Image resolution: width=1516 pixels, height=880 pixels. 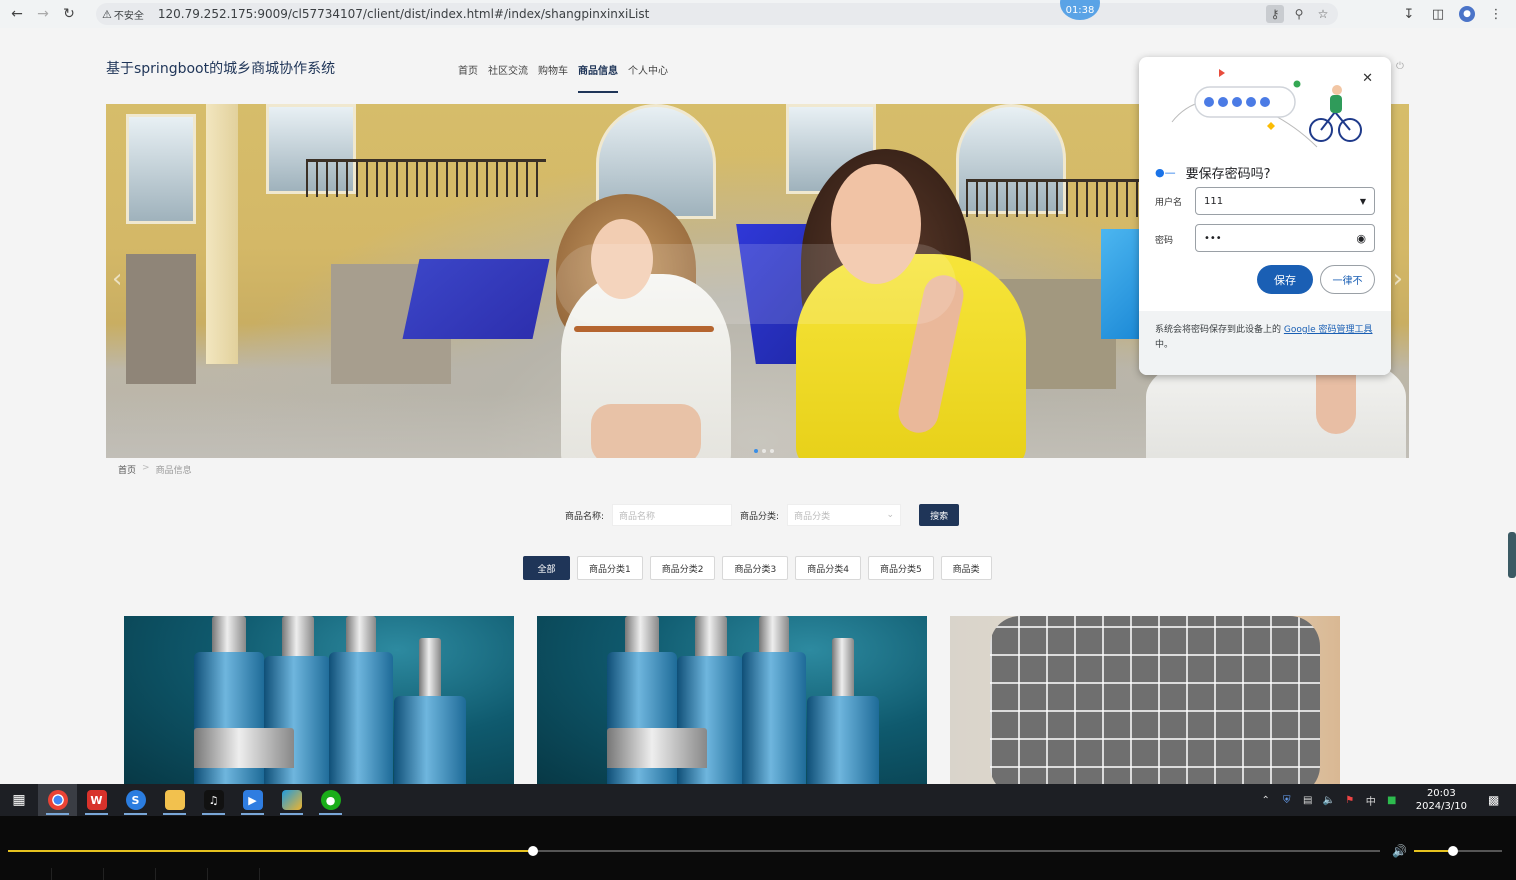 What do you see at coordinates (966, 568) in the screenshot?
I see `category-6-button: 商品类` at bounding box center [966, 568].